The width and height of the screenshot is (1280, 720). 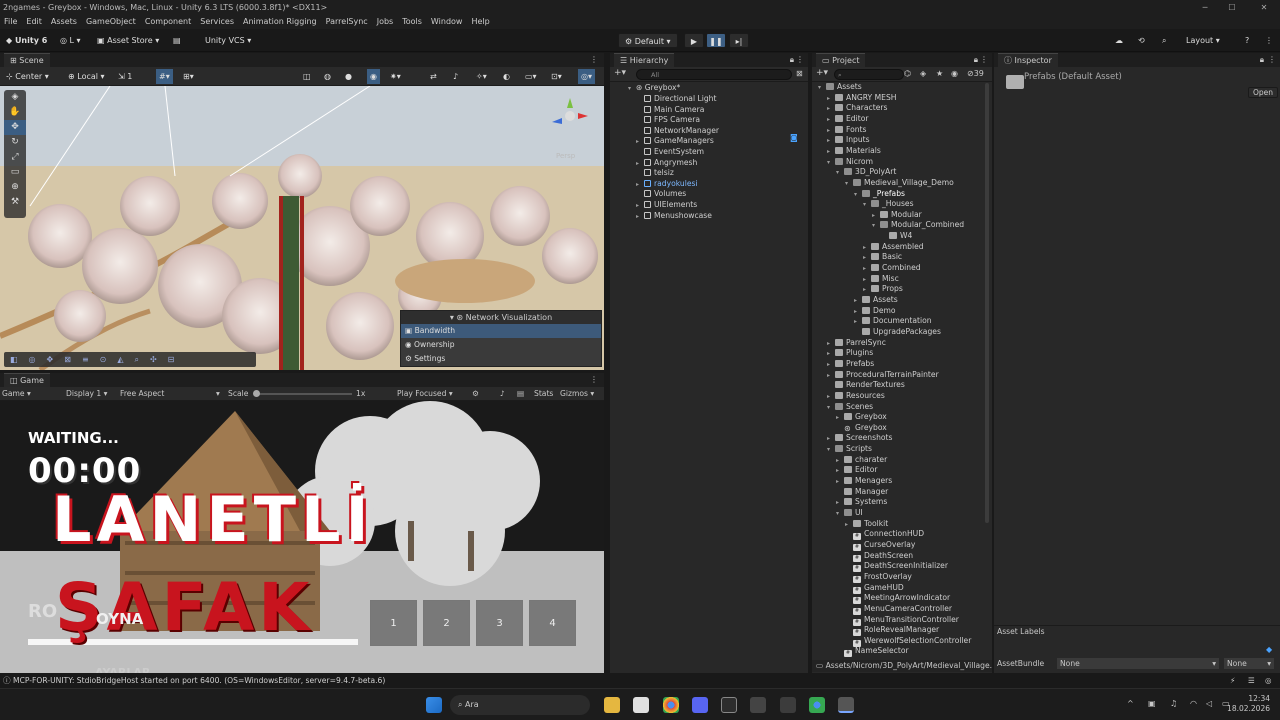 What do you see at coordinates (520, 394) in the screenshot?
I see `stats-toggle-icon: ▤` at bounding box center [520, 394].